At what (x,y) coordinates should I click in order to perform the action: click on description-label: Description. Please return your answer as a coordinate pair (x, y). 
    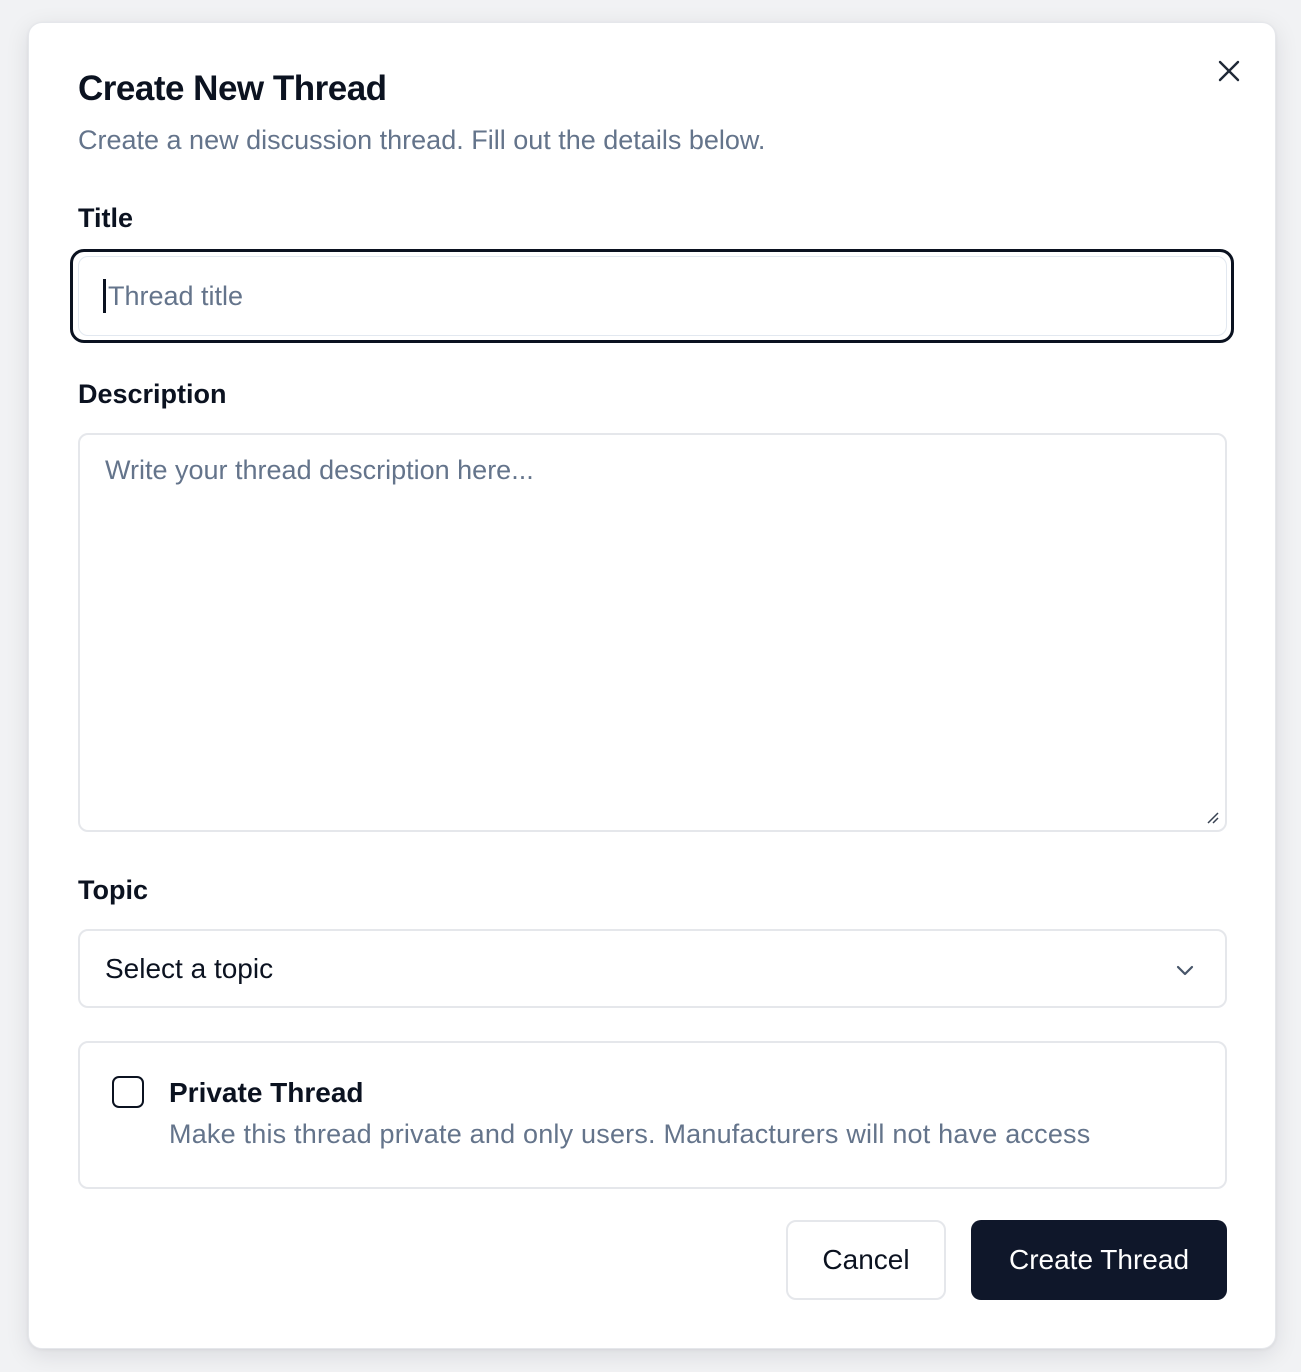
    Looking at the image, I should click on (152, 394).